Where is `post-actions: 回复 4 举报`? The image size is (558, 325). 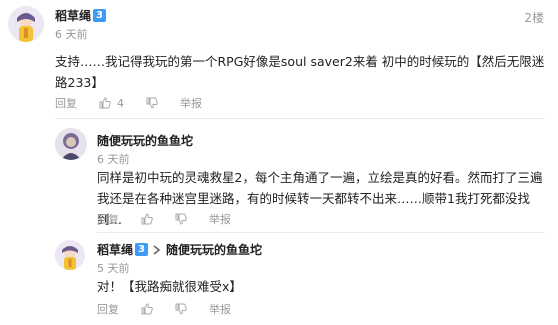 post-actions: 回复 4 举报 is located at coordinates (128, 103).